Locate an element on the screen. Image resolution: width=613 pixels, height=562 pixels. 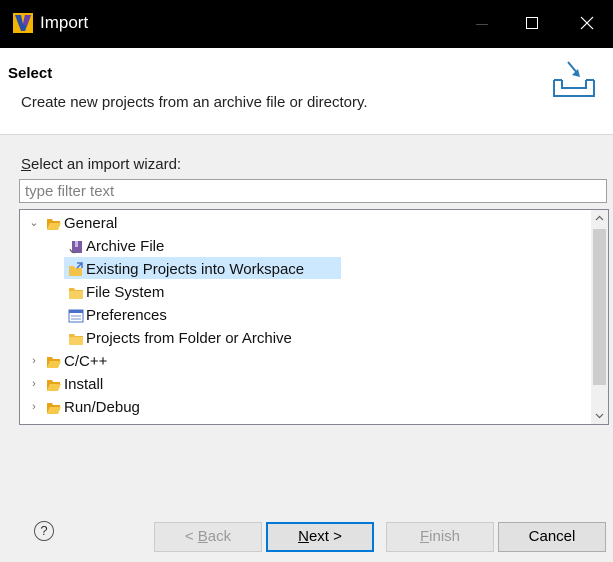
tree-item-label: Run/Debug is located at coordinates (102, 407).